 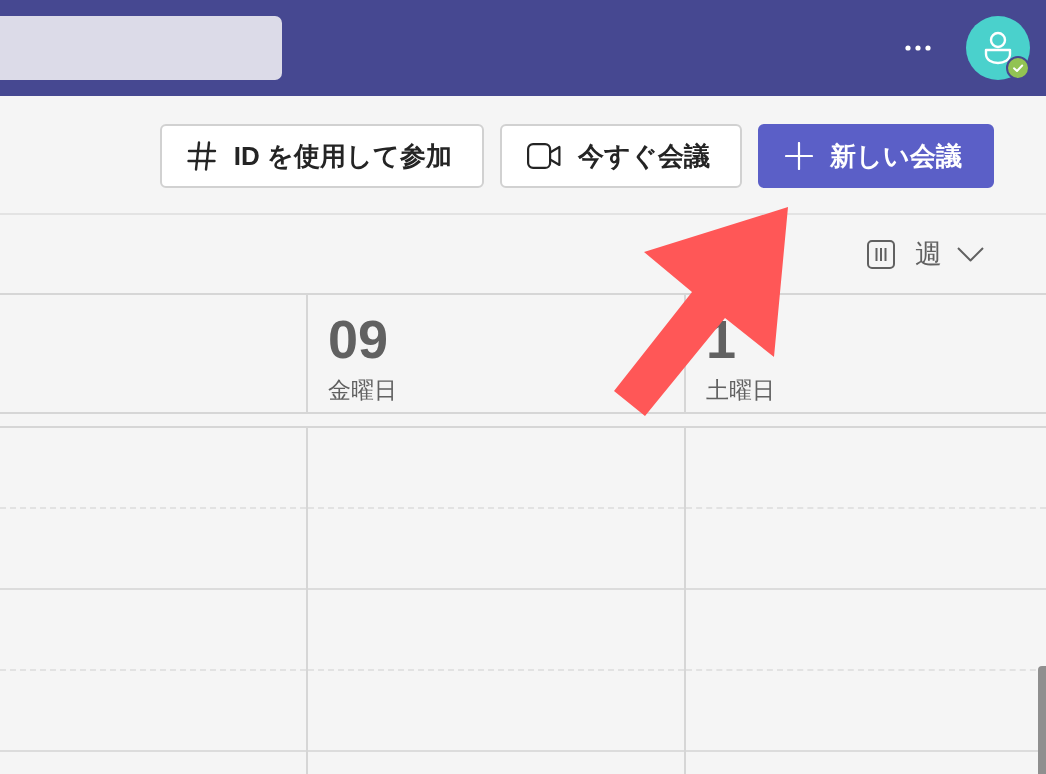 What do you see at coordinates (544, 156) in the screenshot?
I see `video-camera-icon` at bounding box center [544, 156].